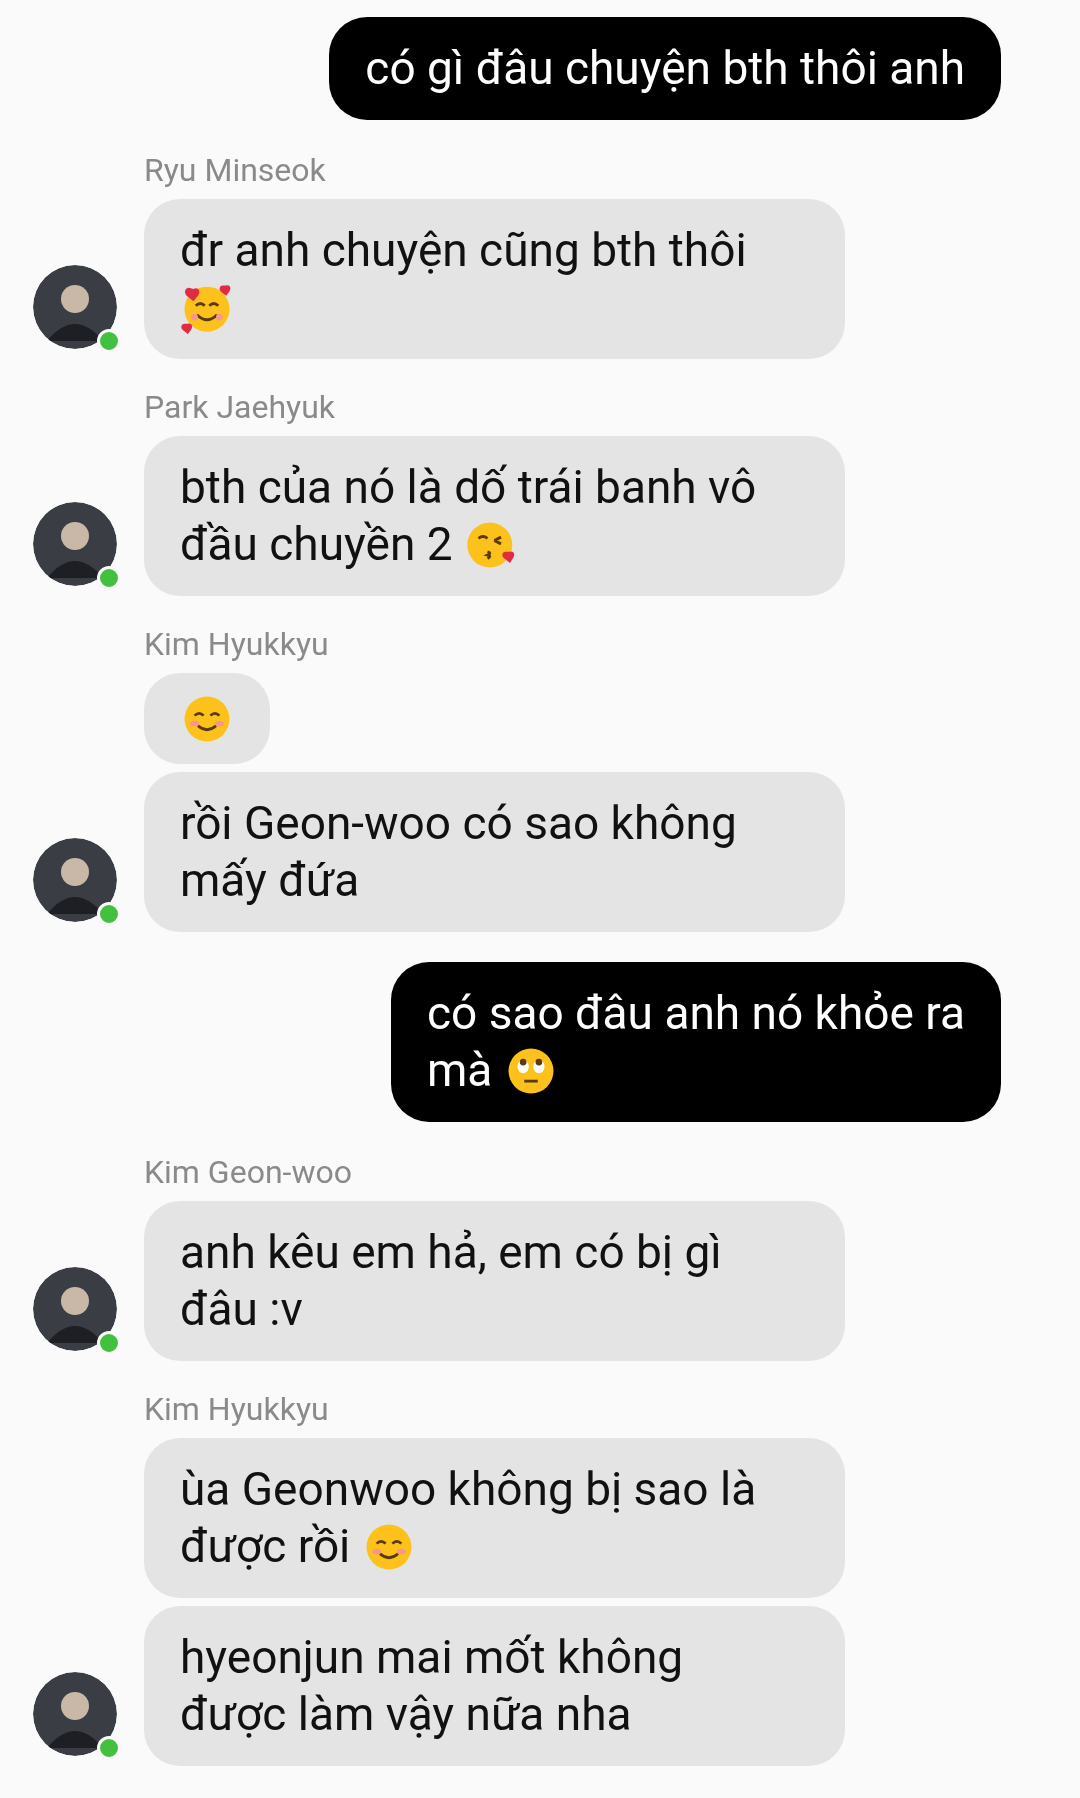 The image size is (1080, 1798). Describe the element at coordinates (248, 1172) in the screenshot. I see `sender-name: Kim Geon-woo` at that location.